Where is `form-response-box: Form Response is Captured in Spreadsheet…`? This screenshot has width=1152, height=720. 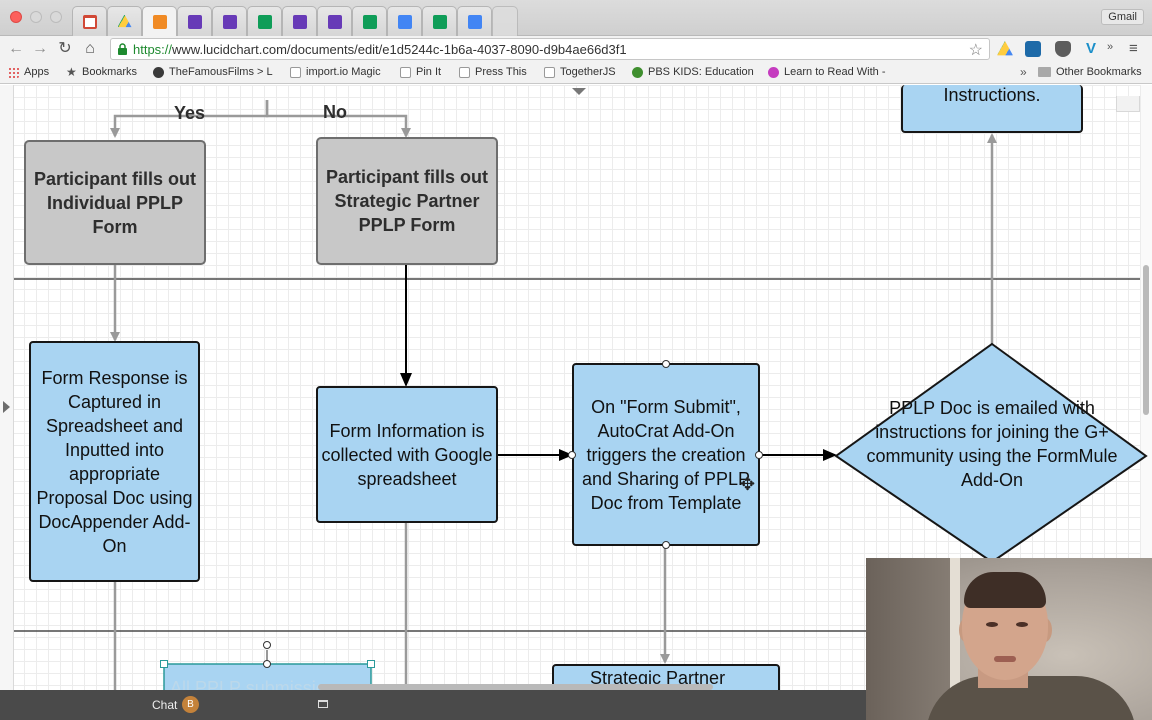
form-response-box: Form Response is Captured in Spreadsheet… is located at coordinates (114, 461).